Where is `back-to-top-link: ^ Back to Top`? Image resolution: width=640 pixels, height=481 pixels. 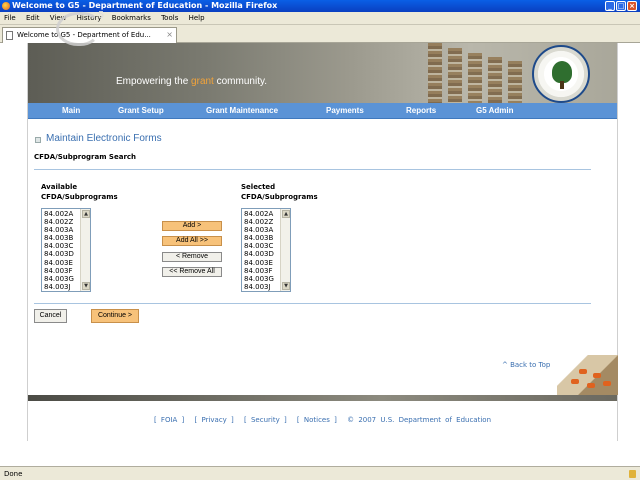 back-to-top-link: ^ Back to Top is located at coordinates (526, 365).